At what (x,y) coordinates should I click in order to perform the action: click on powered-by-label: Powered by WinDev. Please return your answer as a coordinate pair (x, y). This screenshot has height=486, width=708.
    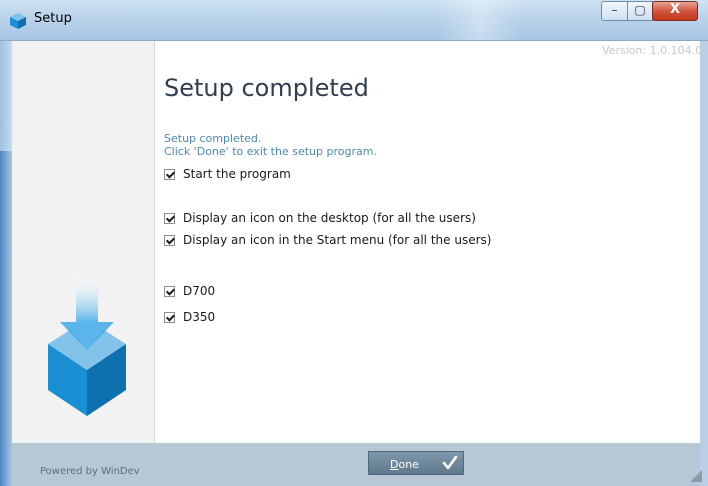
    Looking at the image, I should click on (90, 471).